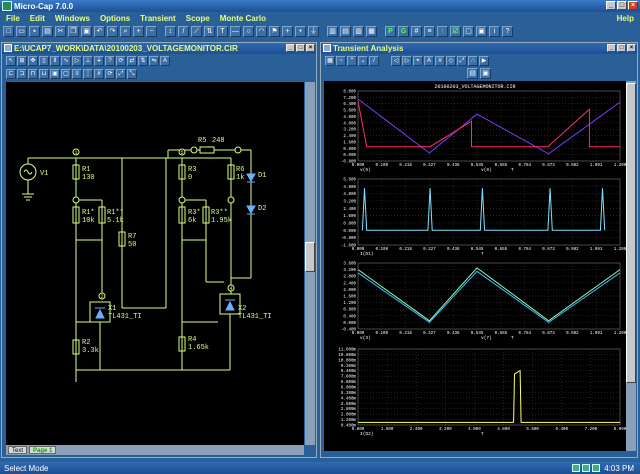 This screenshot has height=474, width=640. I want to click on menu-transient: Transient, so click(158, 18).